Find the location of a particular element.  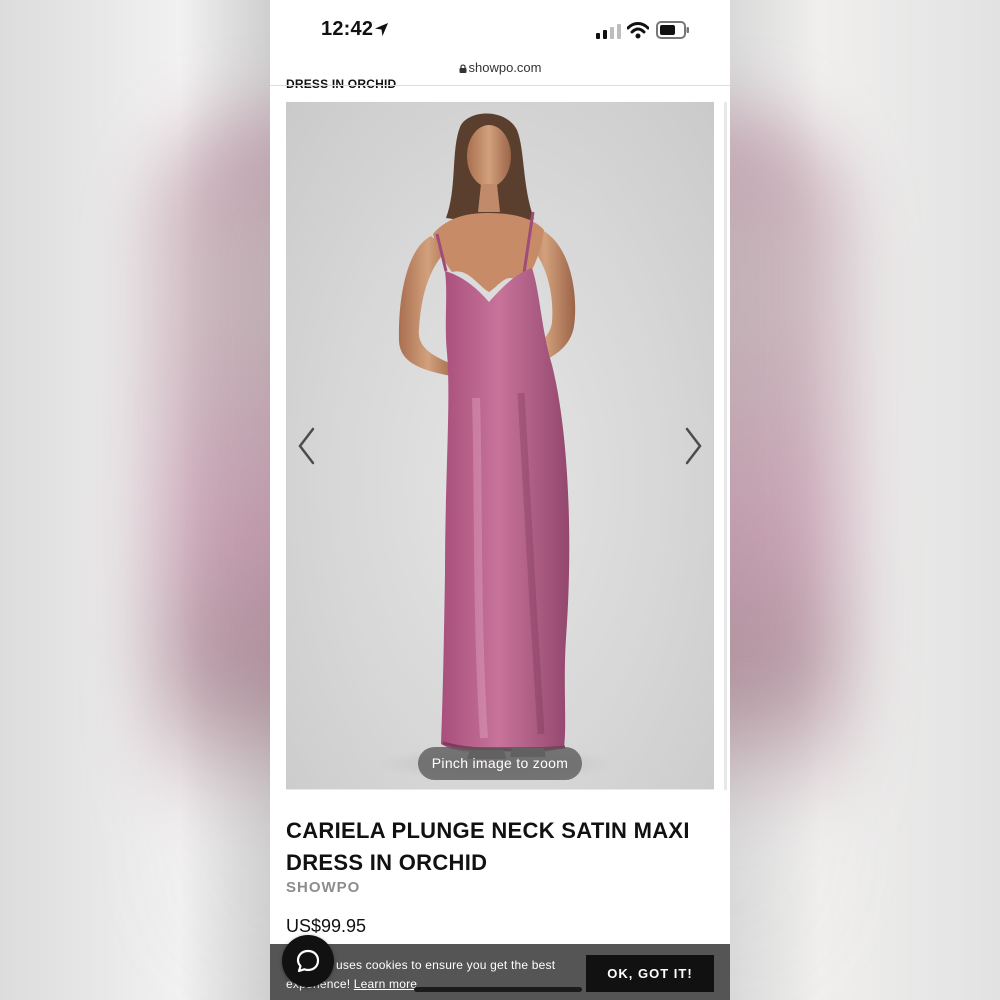

model-neck is located at coordinates (489, 198).